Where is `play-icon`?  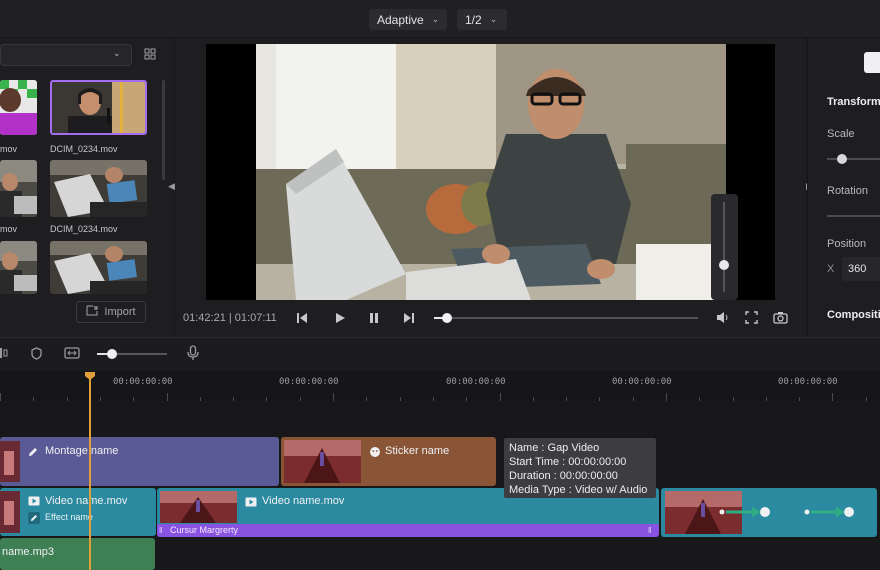 play-icon is located at coordinates (340, 319).